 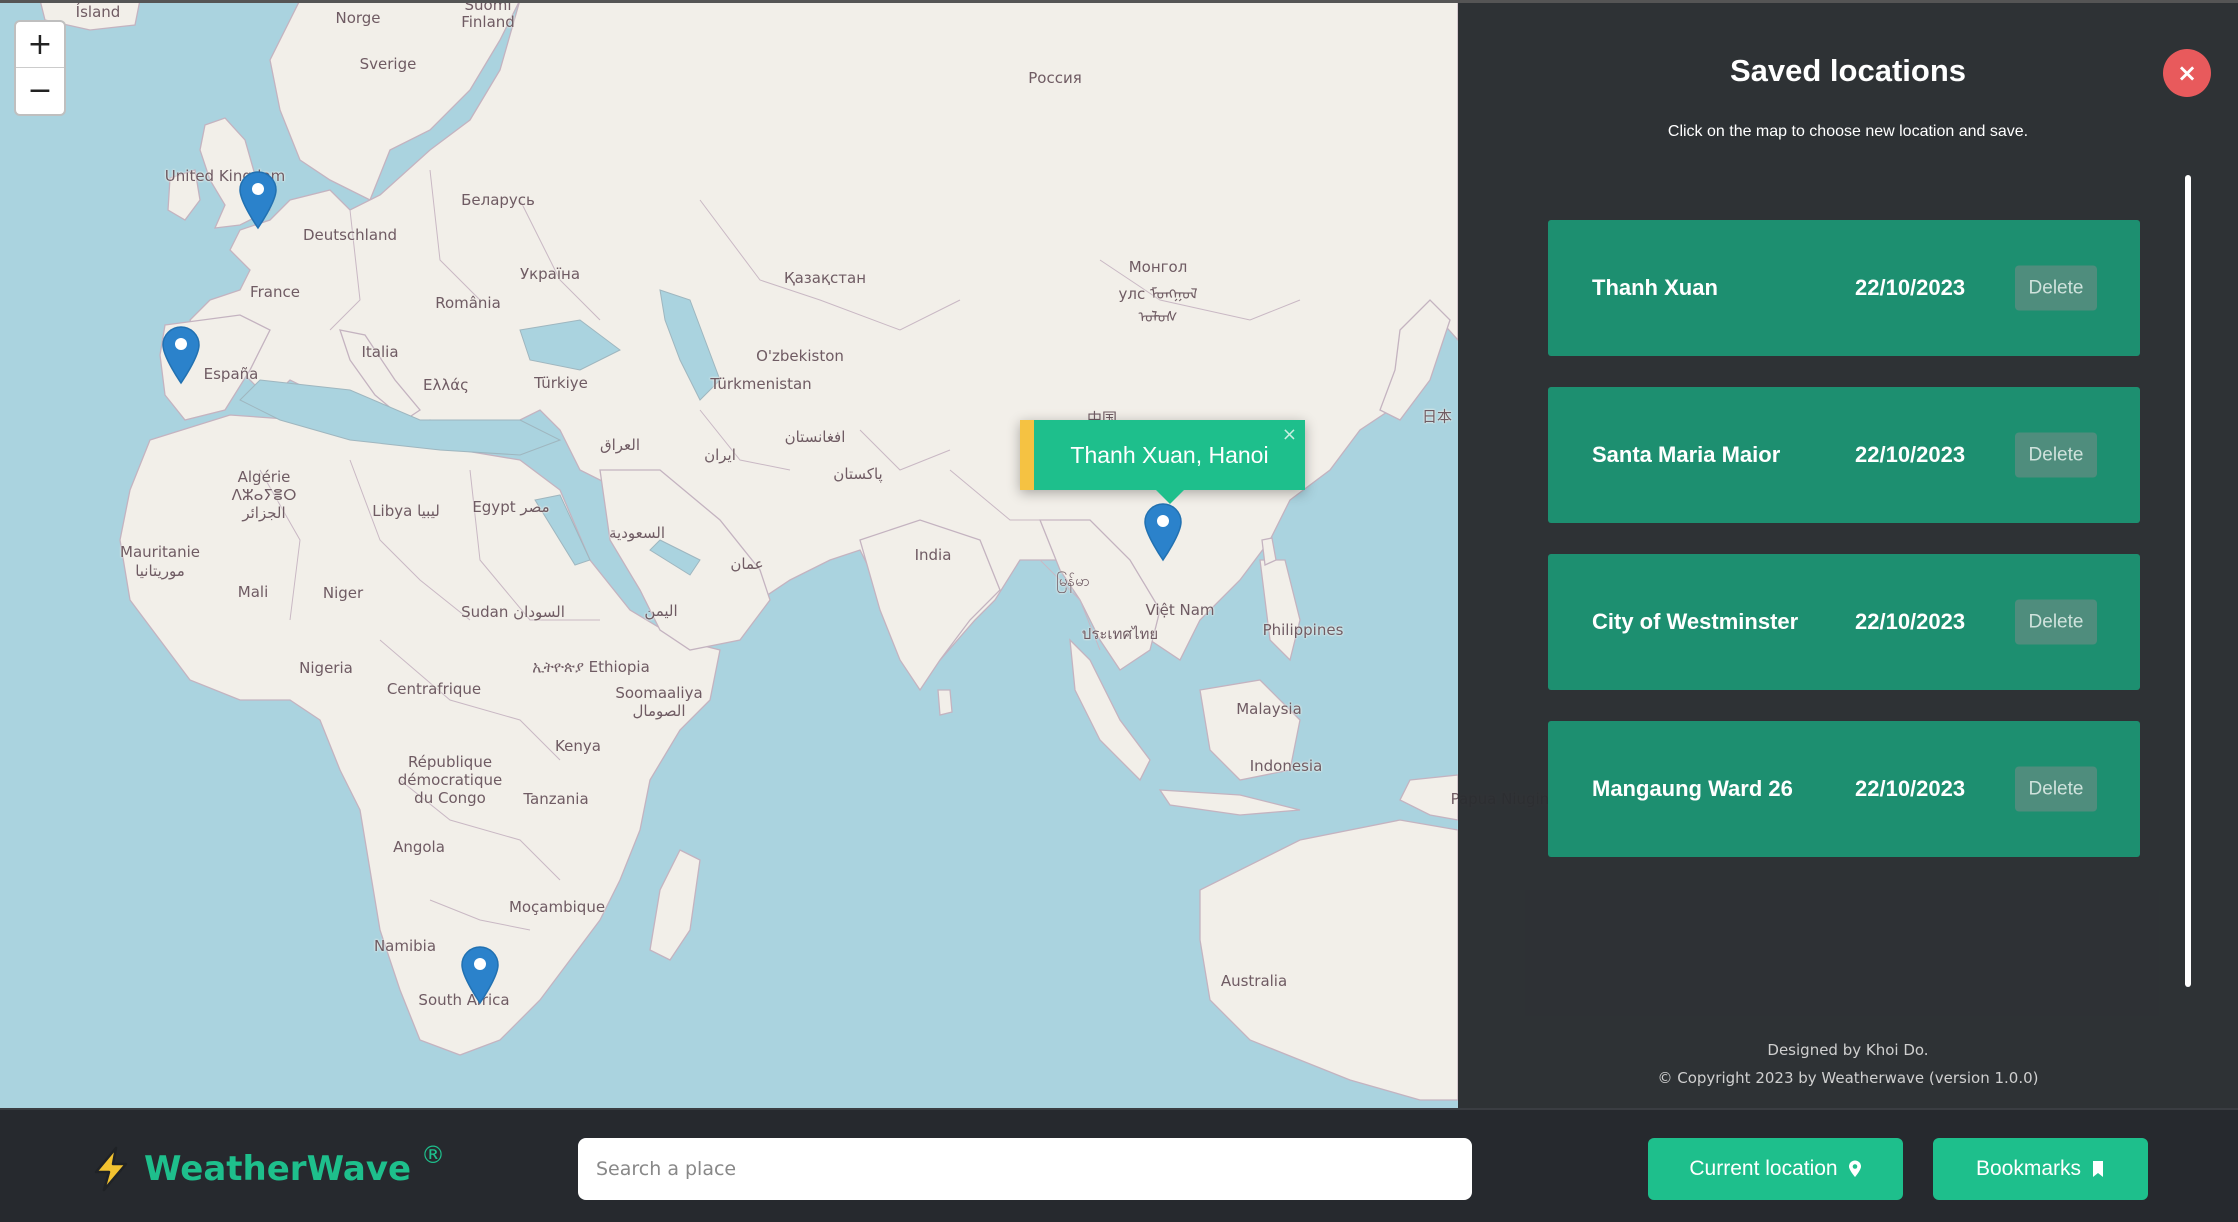 What do you see at coordinates (1025, 1169) in the screenshot?
I see `search-input` at bounding box center [1025, 1169].